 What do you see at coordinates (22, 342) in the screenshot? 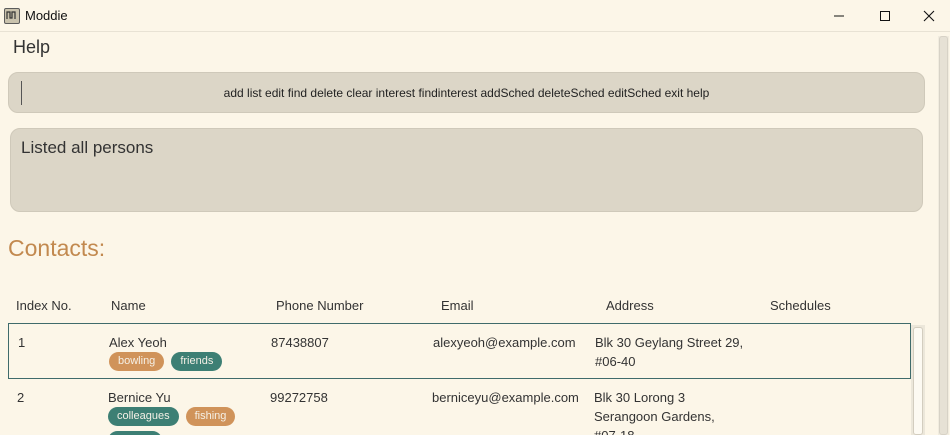
I see `contact-index: 1` at bounding box center [22, 342].